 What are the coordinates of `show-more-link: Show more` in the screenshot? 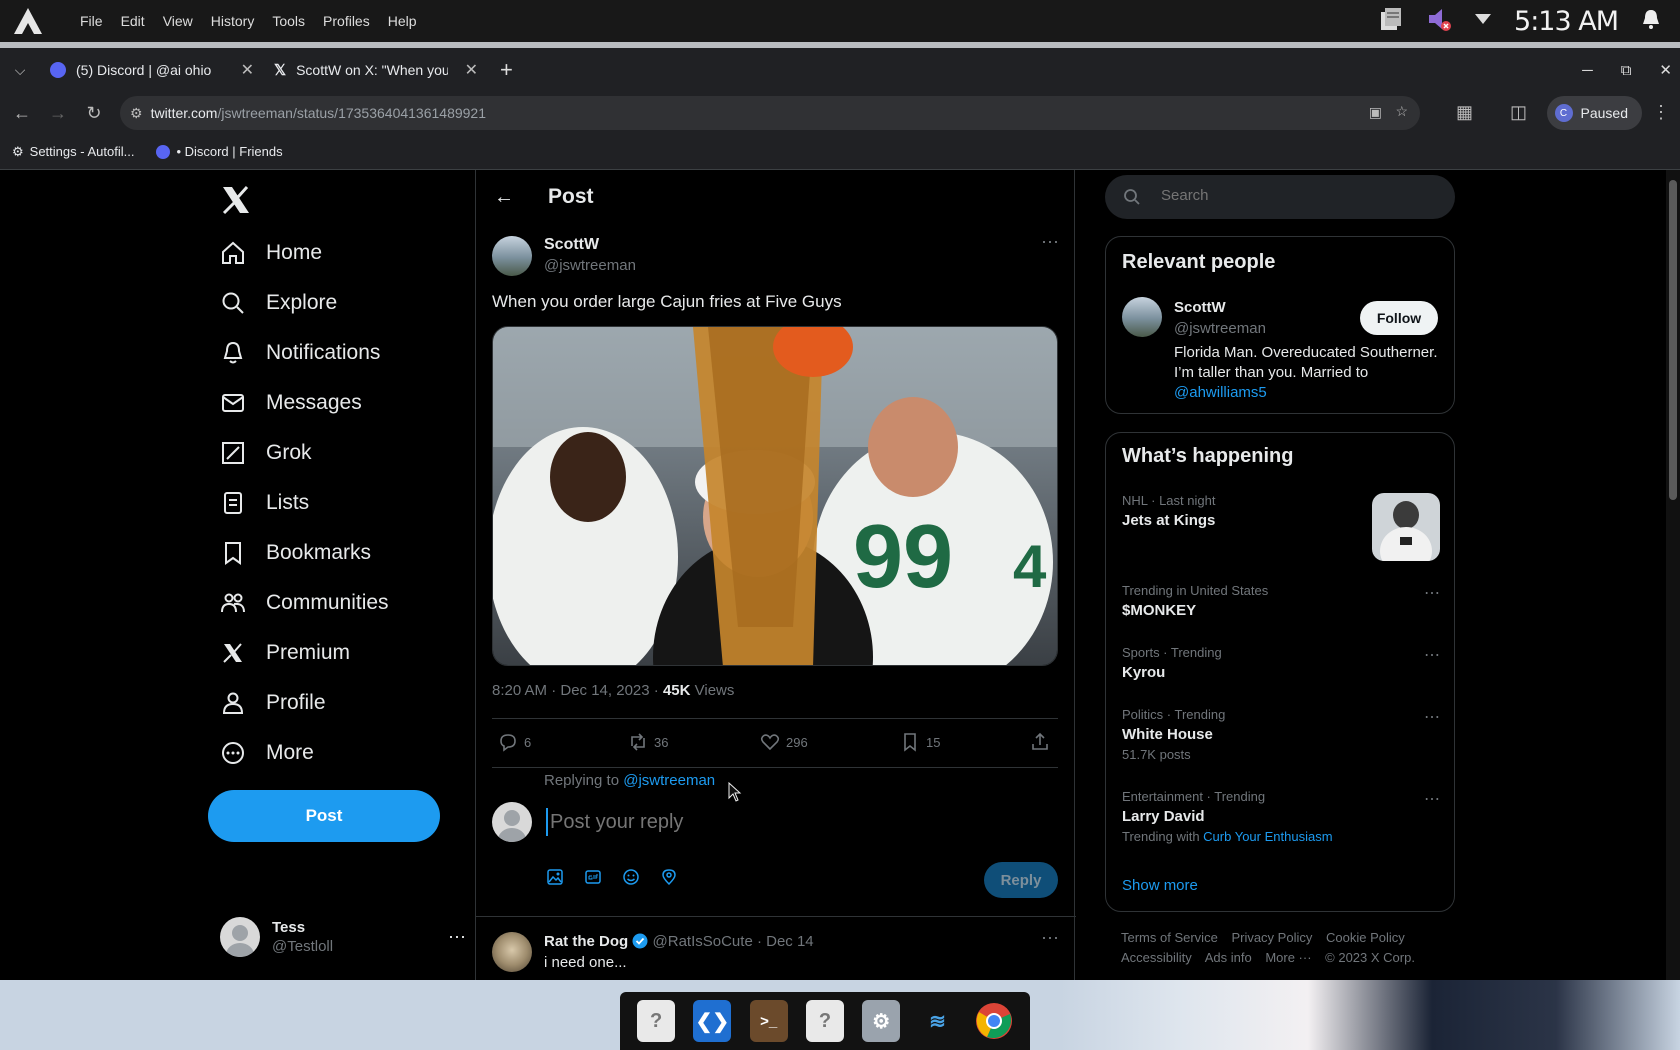 It's located at (1160, 885).